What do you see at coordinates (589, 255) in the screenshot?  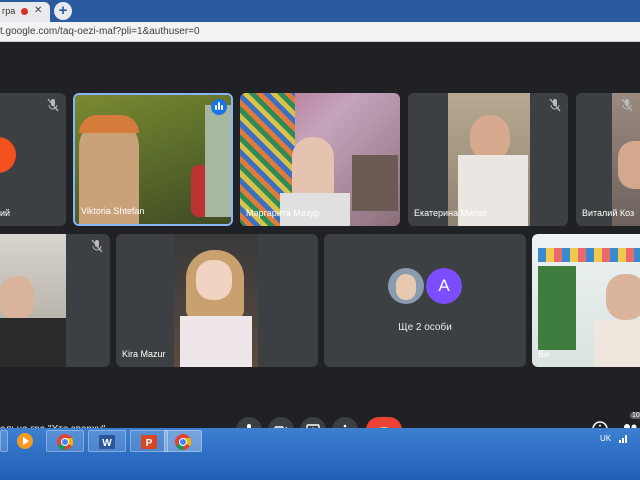 I see `wall-decor-shape` at bounding box center [589, 255].